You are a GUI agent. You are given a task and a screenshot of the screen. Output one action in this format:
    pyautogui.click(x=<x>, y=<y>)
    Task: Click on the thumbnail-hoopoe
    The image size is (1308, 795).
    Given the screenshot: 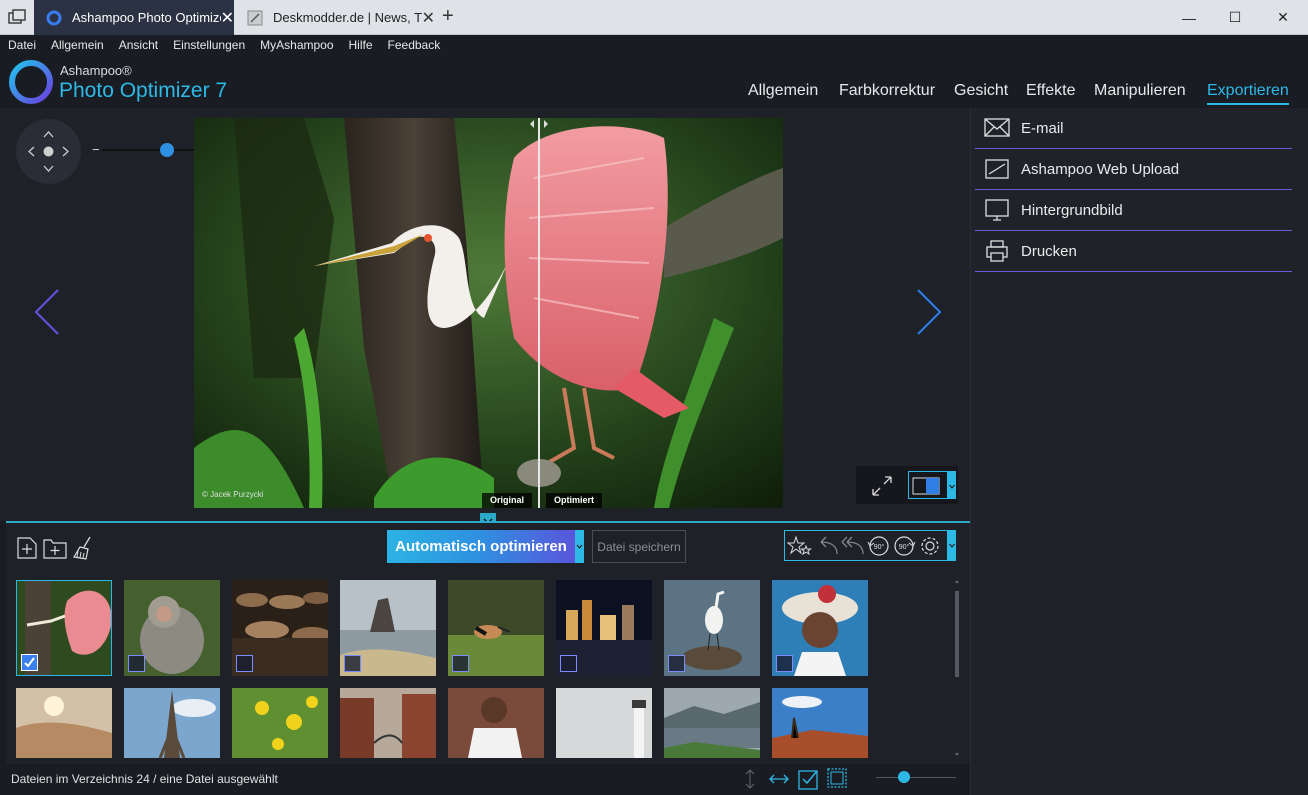 What is the action you would take?
    pyautogui.click(x=496, y=628)
    